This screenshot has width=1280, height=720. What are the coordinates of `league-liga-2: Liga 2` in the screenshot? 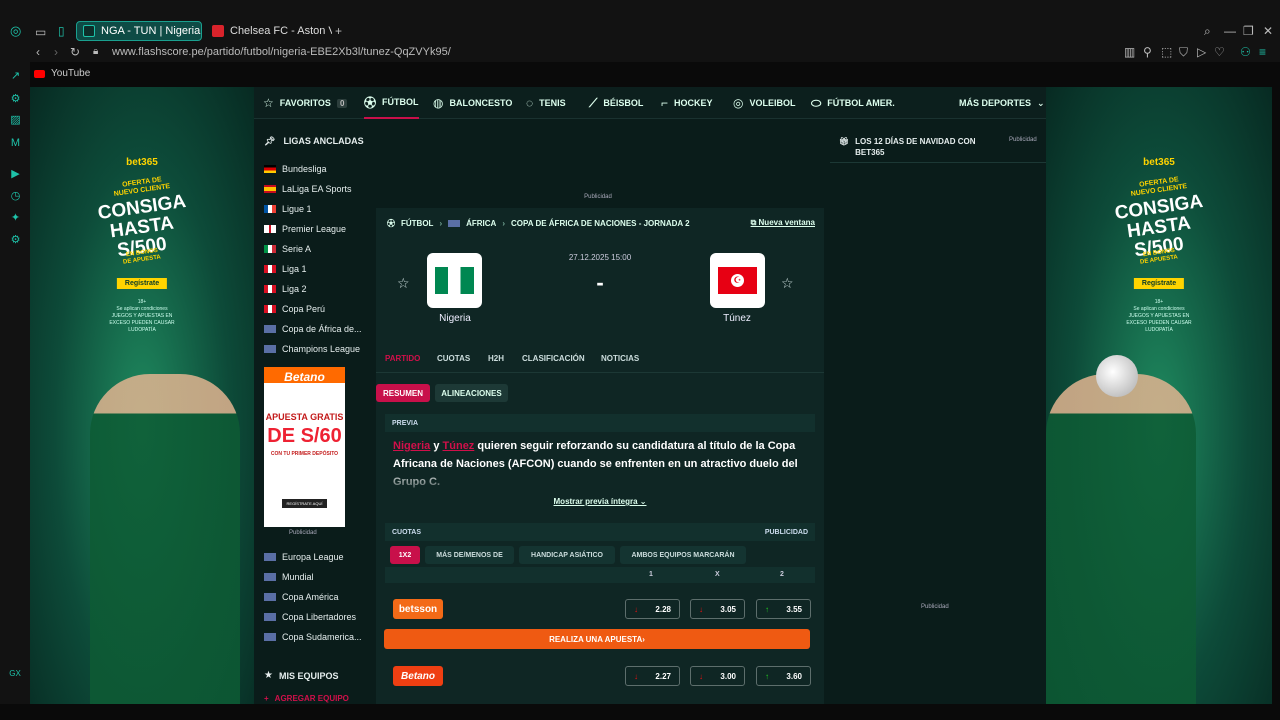 It's located at (285, 289).